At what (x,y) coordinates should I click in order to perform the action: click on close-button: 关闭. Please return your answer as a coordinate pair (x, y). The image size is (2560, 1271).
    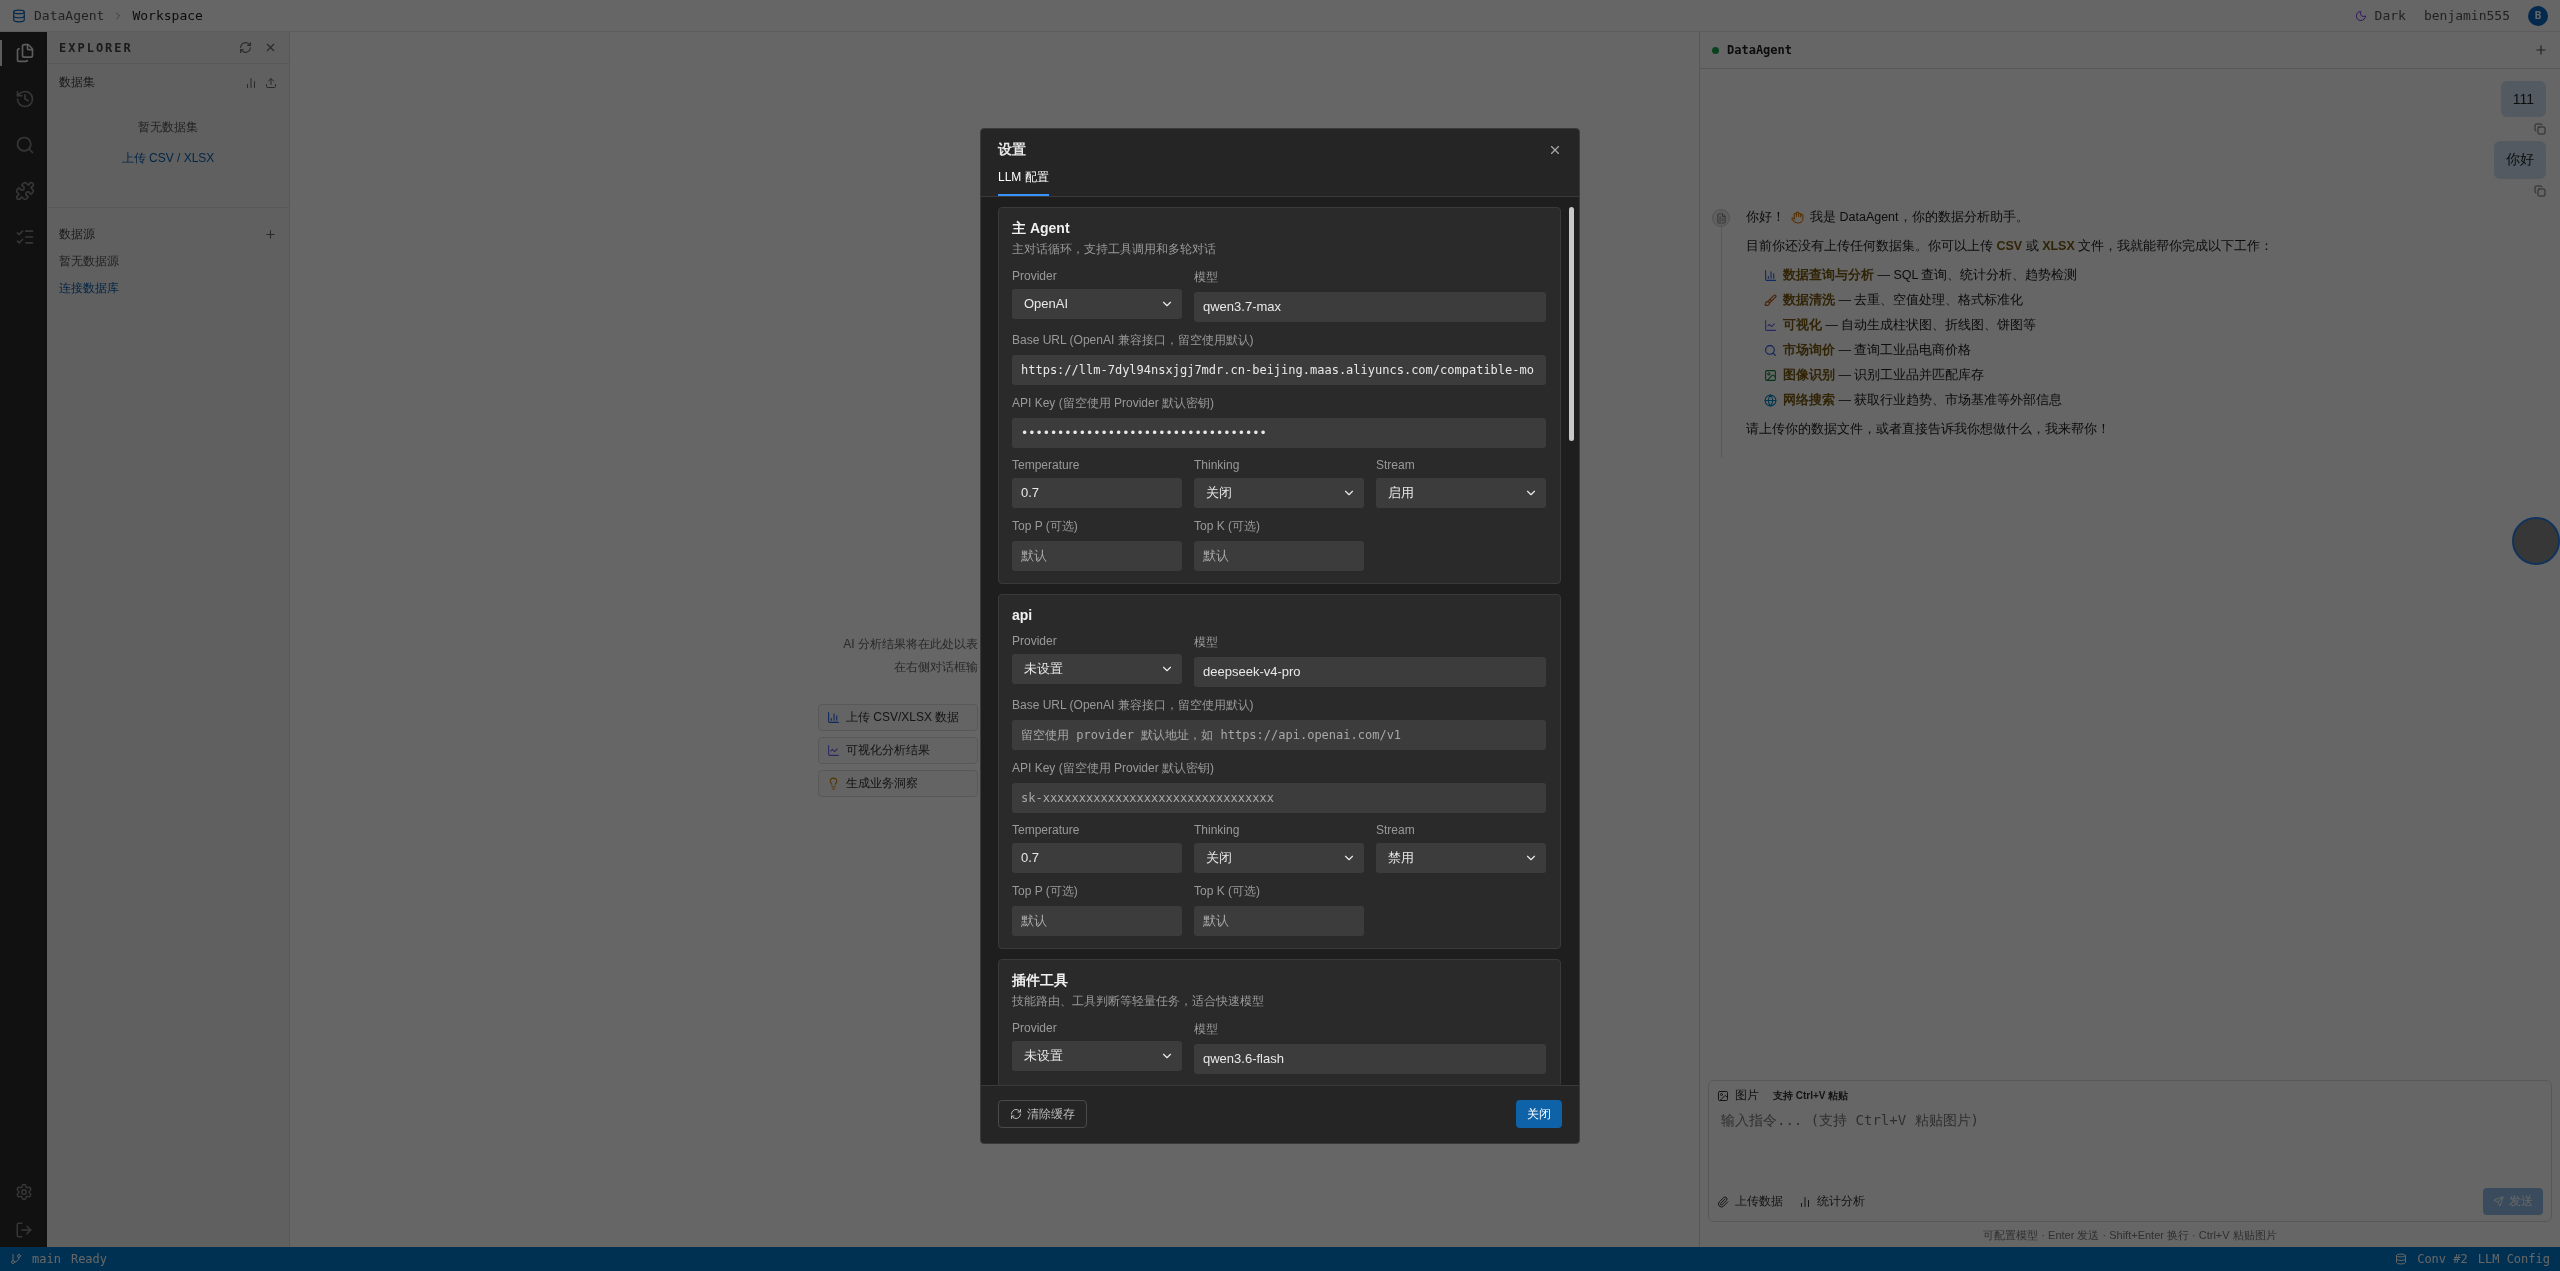
    Looking at the image, I should click on (1539, 1114).